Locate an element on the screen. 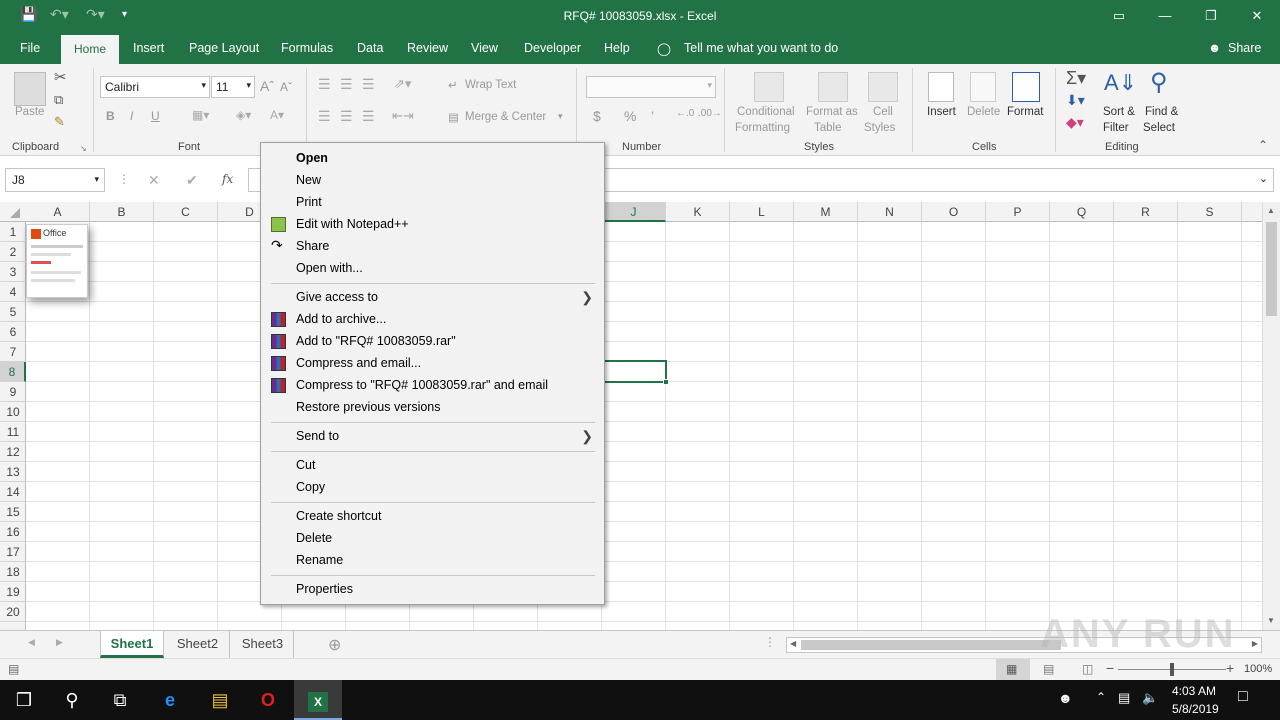  tab-file: File is located at coordinates (30, 48).